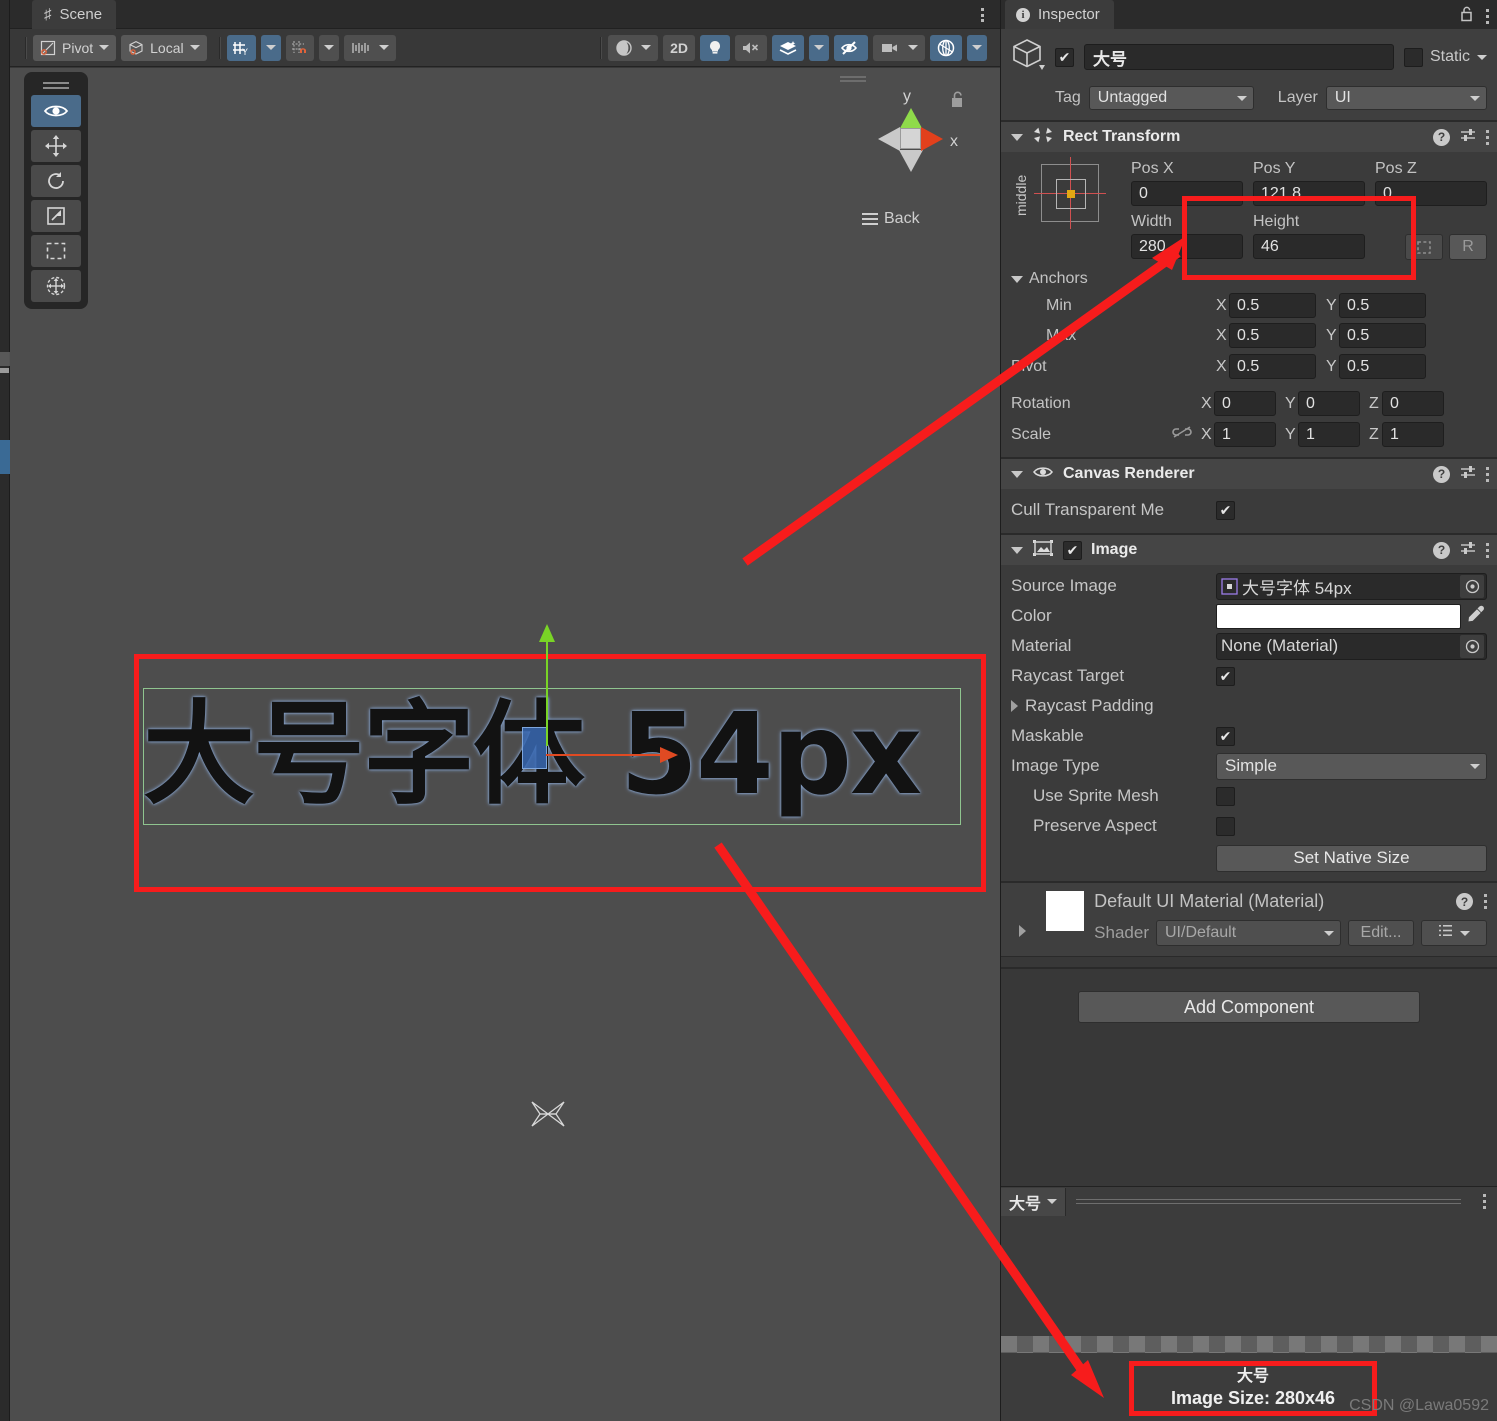  I want to click on scene-fx-dropdown, so click(819, 47).